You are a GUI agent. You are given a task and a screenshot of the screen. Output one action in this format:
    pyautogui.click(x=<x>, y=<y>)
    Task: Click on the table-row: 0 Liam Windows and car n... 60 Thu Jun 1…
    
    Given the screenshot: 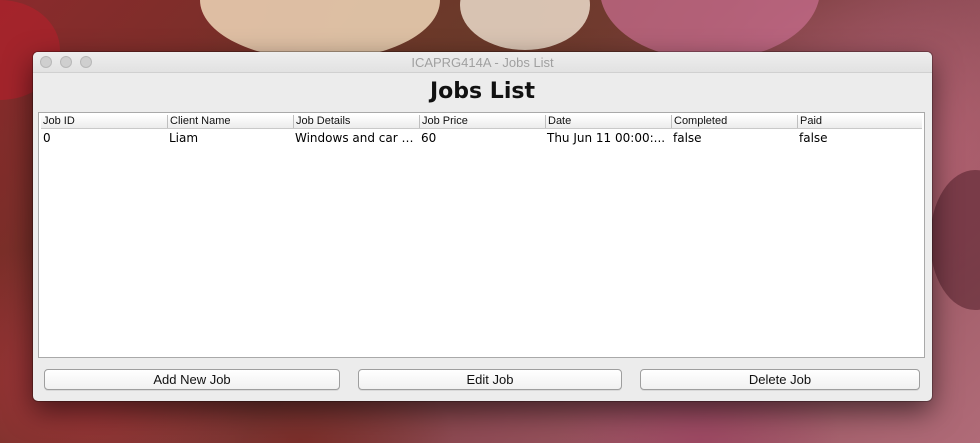 What is the action you would take?
    pyautogui.click(x=481, y=138)
    